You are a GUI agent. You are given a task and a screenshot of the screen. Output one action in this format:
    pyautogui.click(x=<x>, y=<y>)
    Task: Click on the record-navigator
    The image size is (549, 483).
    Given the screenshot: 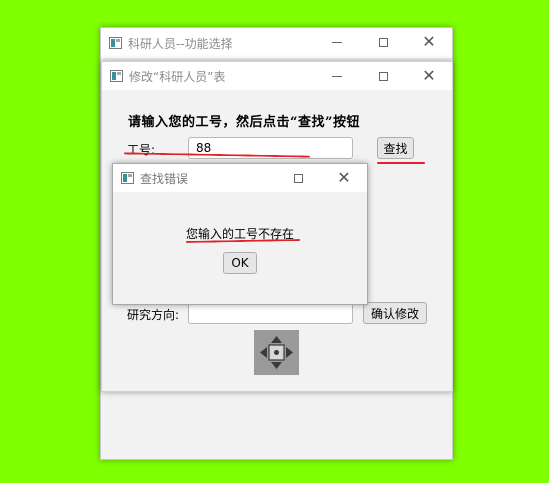 What is the action you would take?
    pyautogui.click(x=276, y=352)
    